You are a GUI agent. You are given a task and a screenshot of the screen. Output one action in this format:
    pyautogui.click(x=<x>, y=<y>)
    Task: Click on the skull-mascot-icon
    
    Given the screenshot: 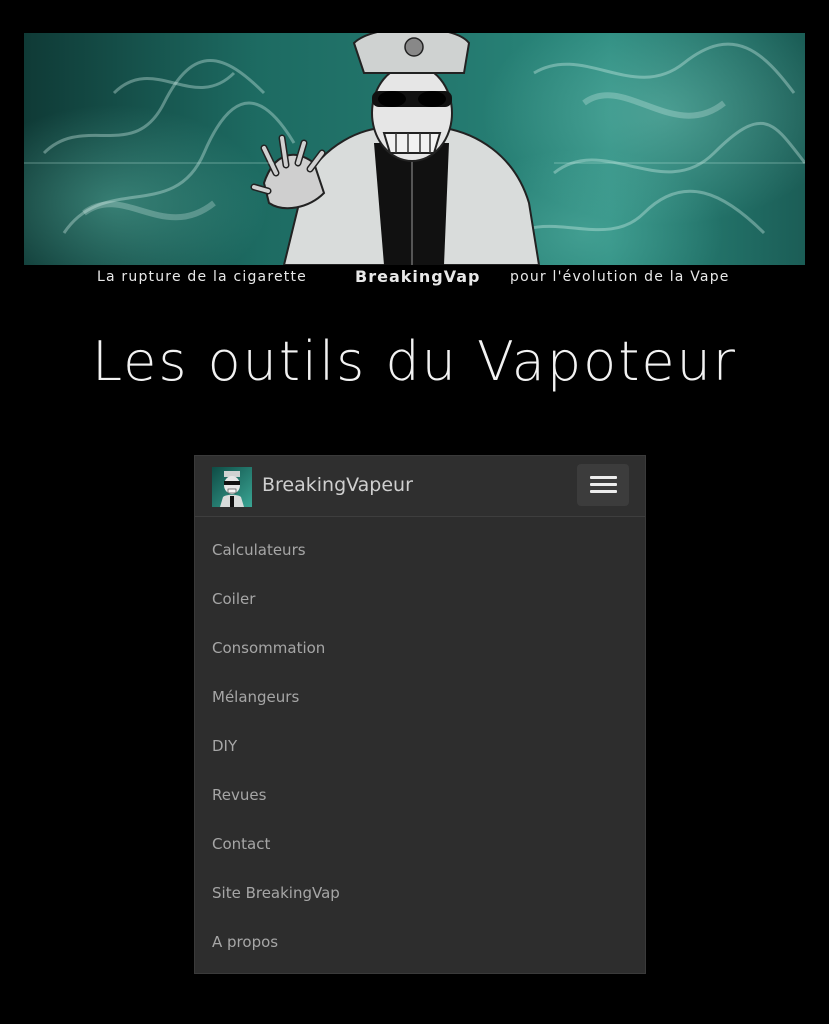 What is the action you would take?
    pyautogui.click(x=232, y=489)
    